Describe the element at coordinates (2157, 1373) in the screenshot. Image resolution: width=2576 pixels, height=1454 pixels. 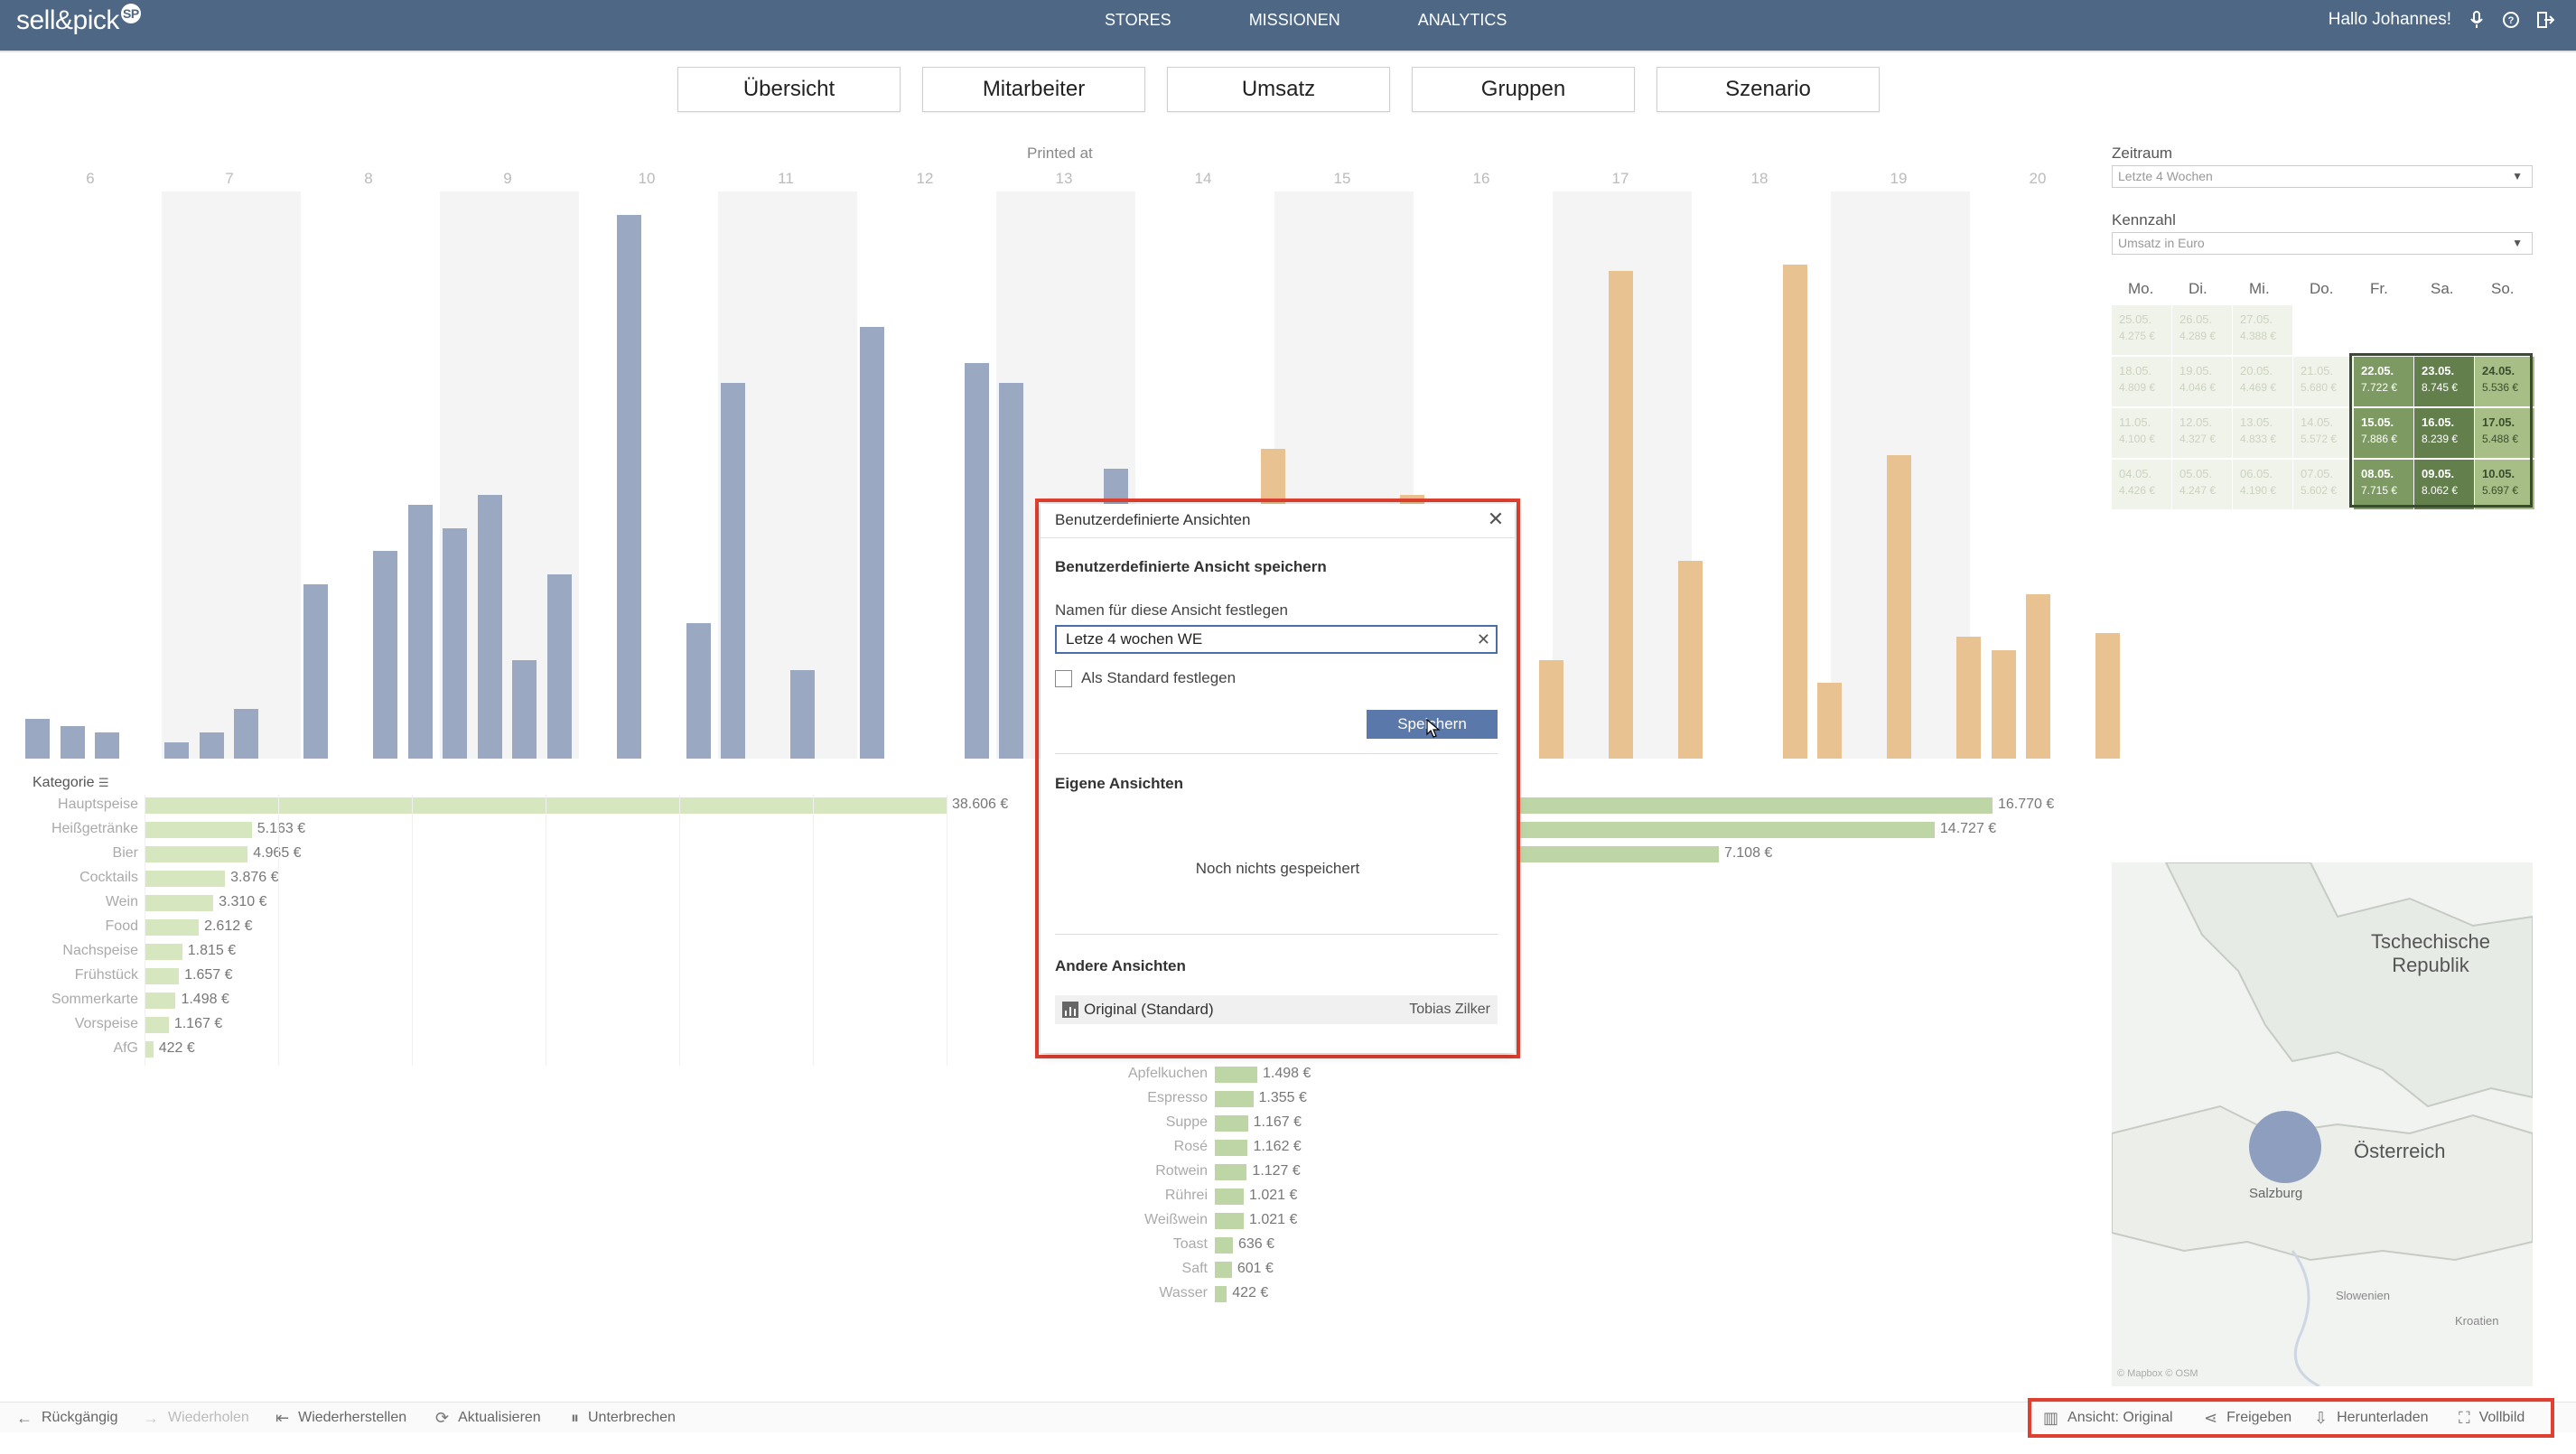
I see `map-credit: © Mapbox © OSM` at that location.